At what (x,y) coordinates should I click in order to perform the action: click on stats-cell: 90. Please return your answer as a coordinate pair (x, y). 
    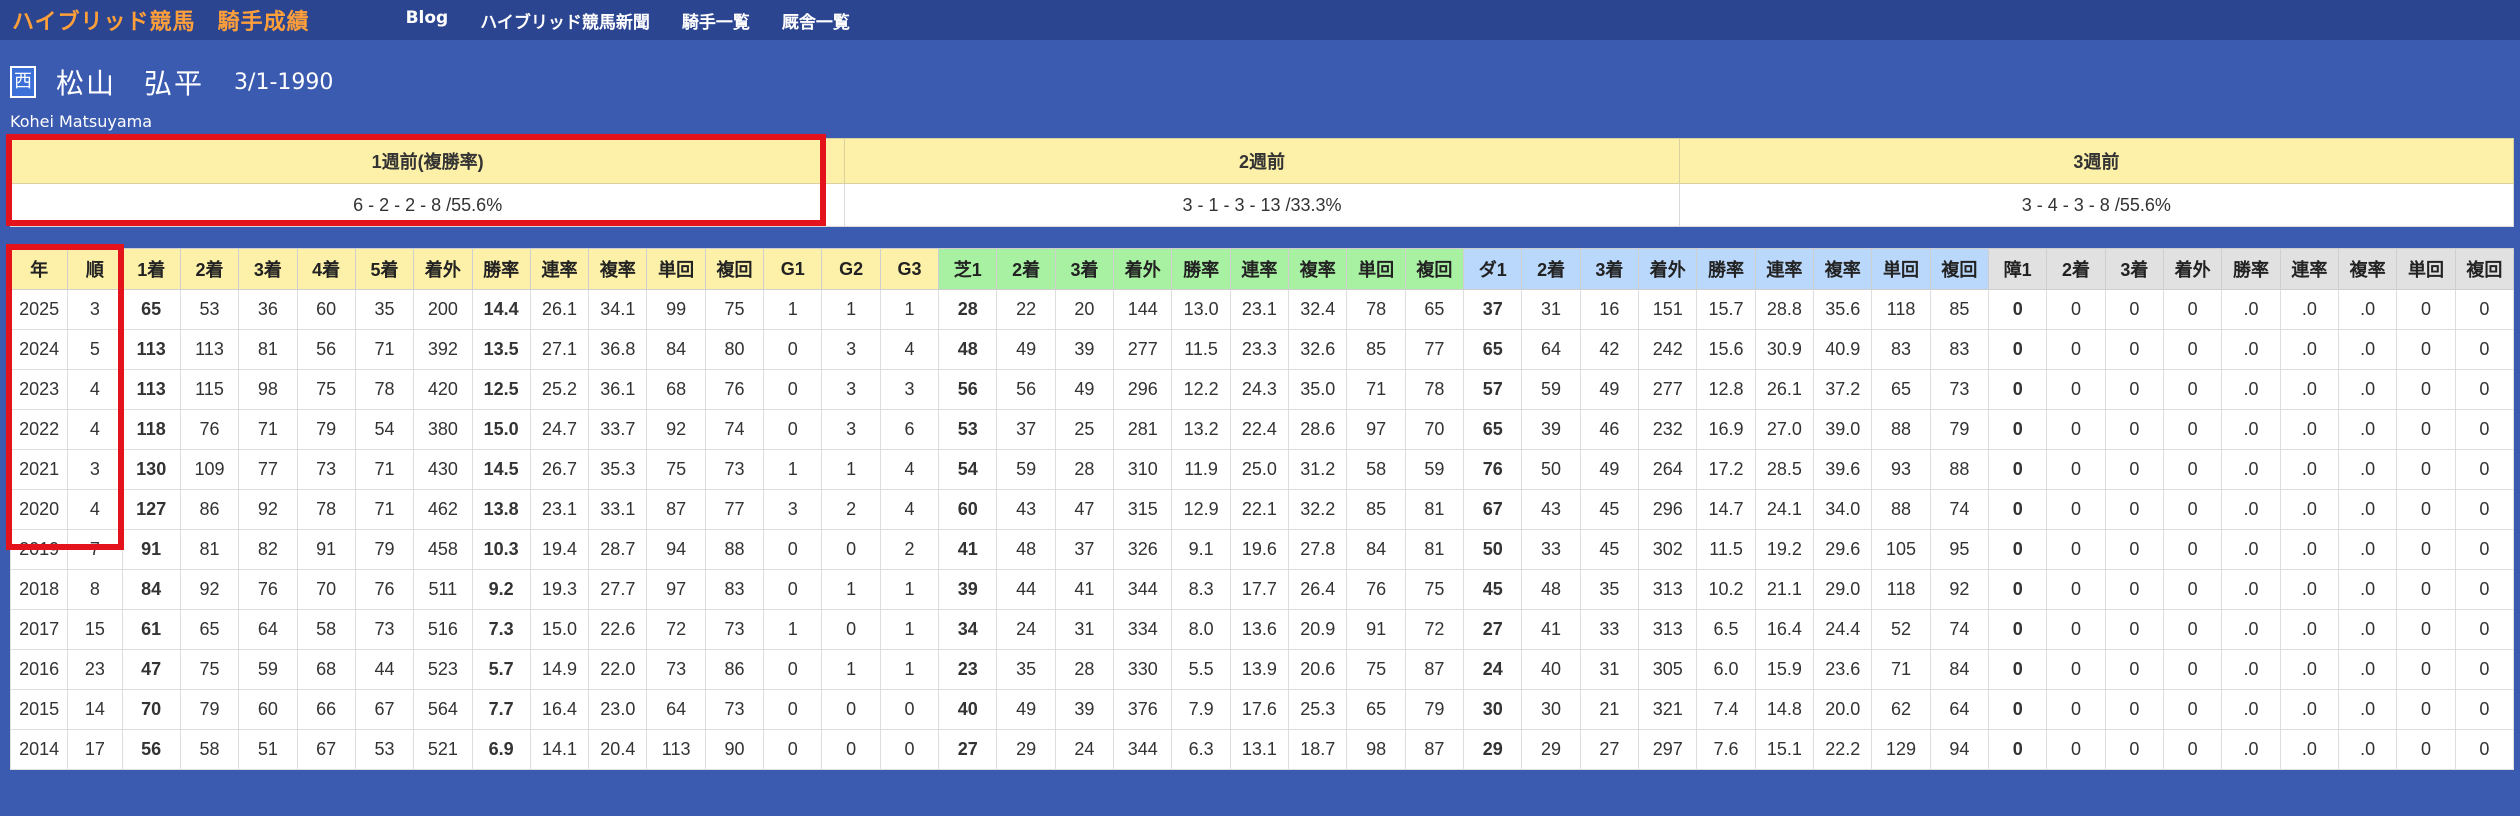
    Looking at the image, I should click on (734, 749).